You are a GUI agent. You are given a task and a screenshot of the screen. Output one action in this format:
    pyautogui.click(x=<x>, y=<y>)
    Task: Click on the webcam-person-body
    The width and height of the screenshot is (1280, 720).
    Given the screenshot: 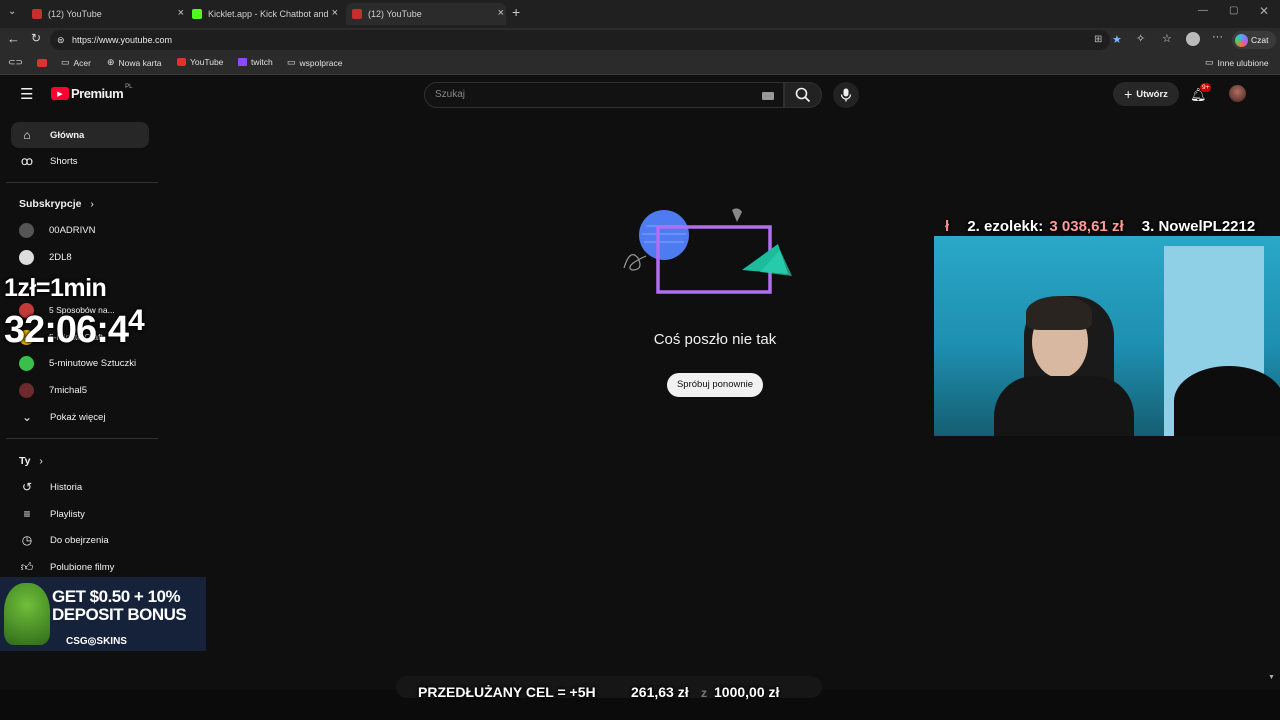 What is the action you would take?
    pyautogui.click(x=1064, y=406)
    